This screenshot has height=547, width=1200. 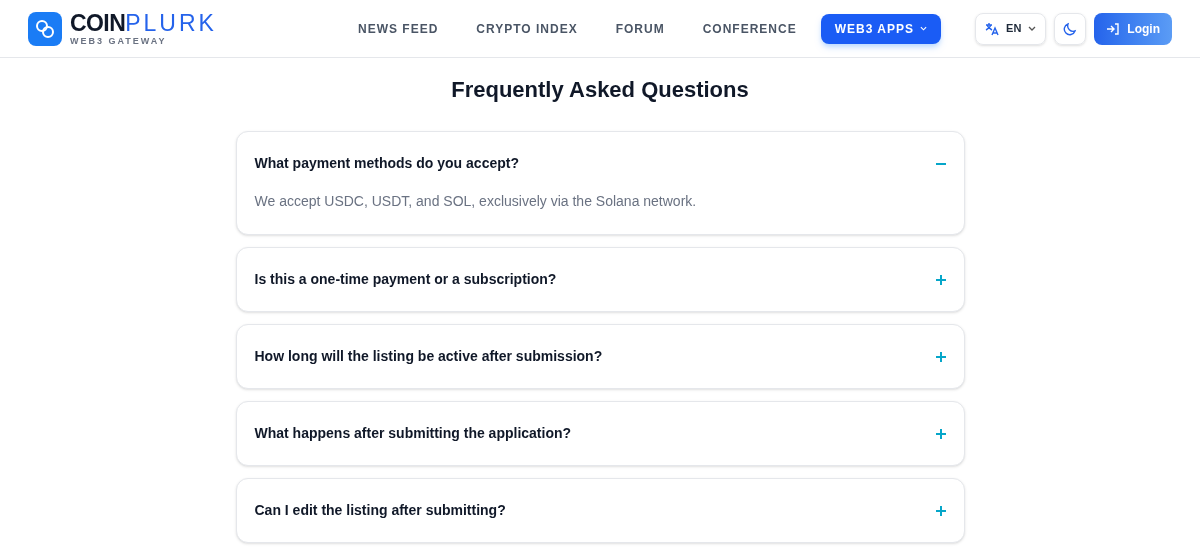 I want to click on minus-icon, so click(x=940, y=163).